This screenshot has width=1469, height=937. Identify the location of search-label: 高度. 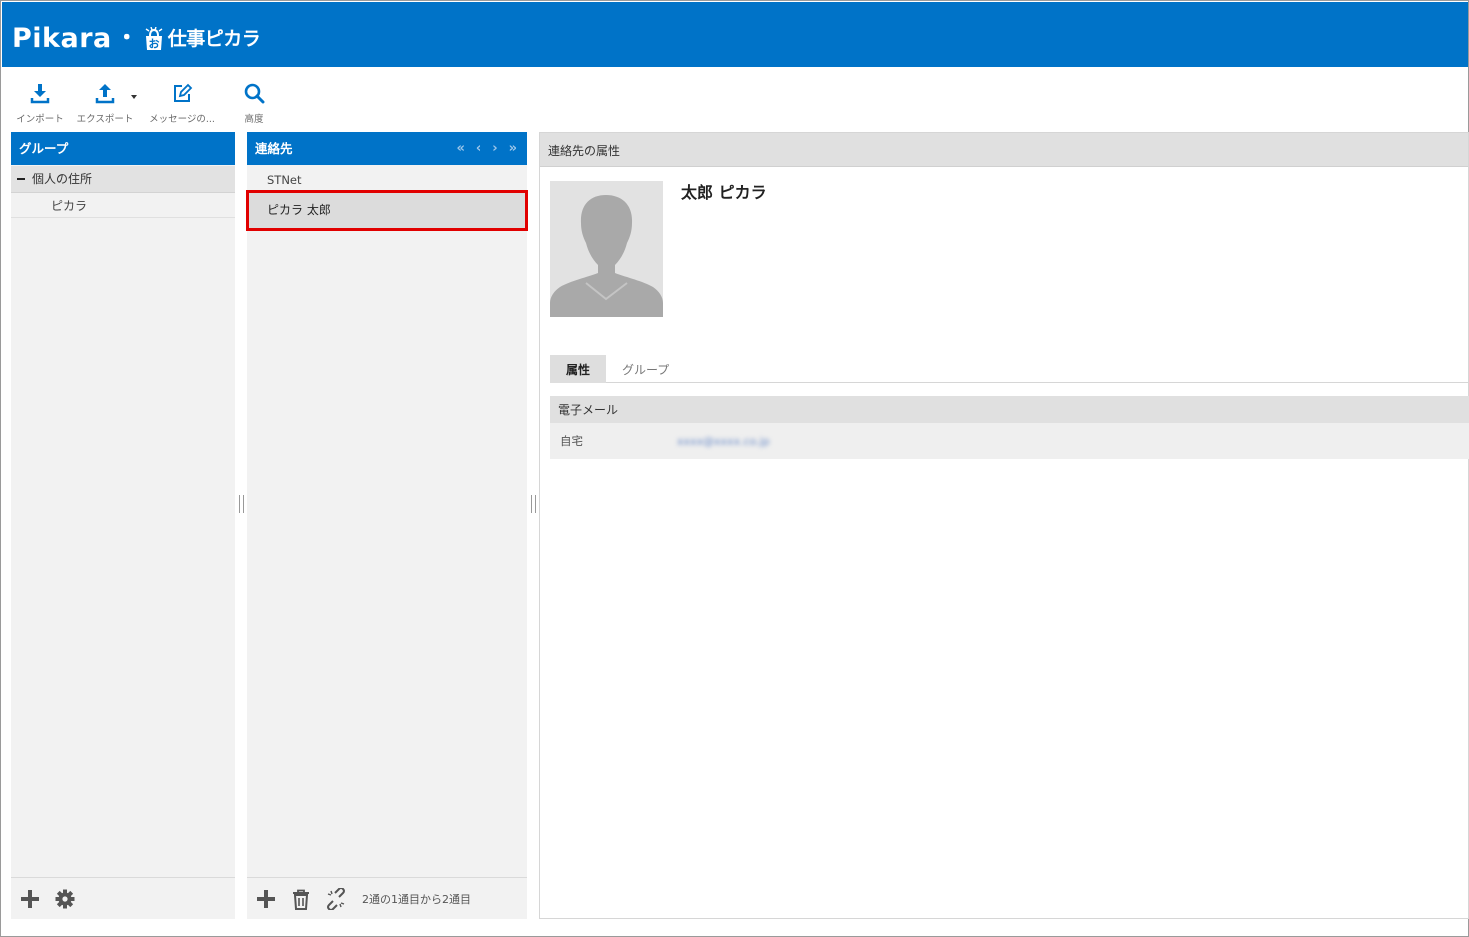
(254, 119).